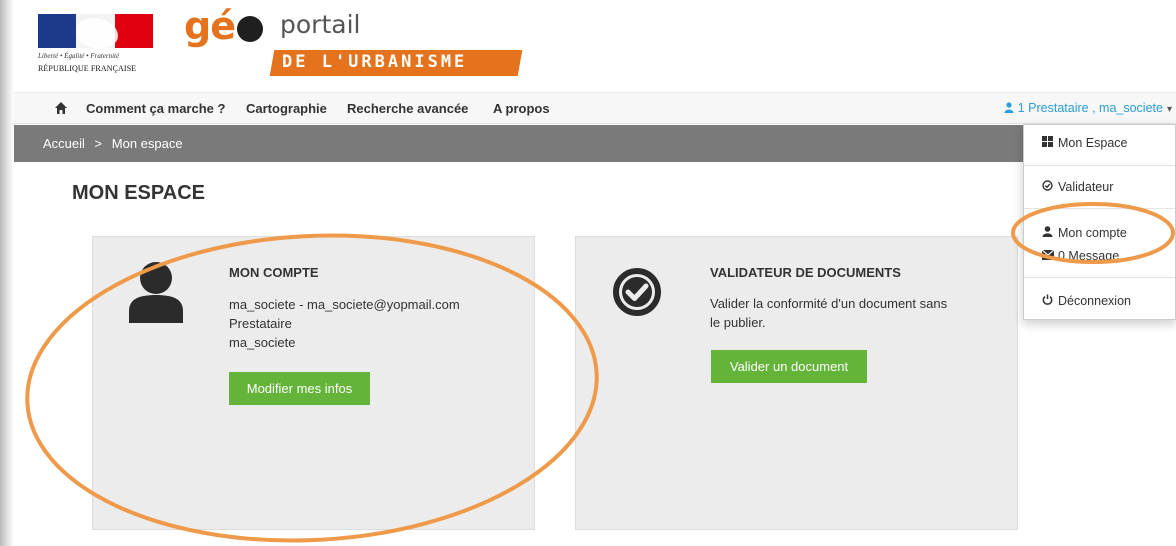  I want to click on user-menu-toggle: 1 Prestataire , ma_societe ▾, so click(1088, 108).